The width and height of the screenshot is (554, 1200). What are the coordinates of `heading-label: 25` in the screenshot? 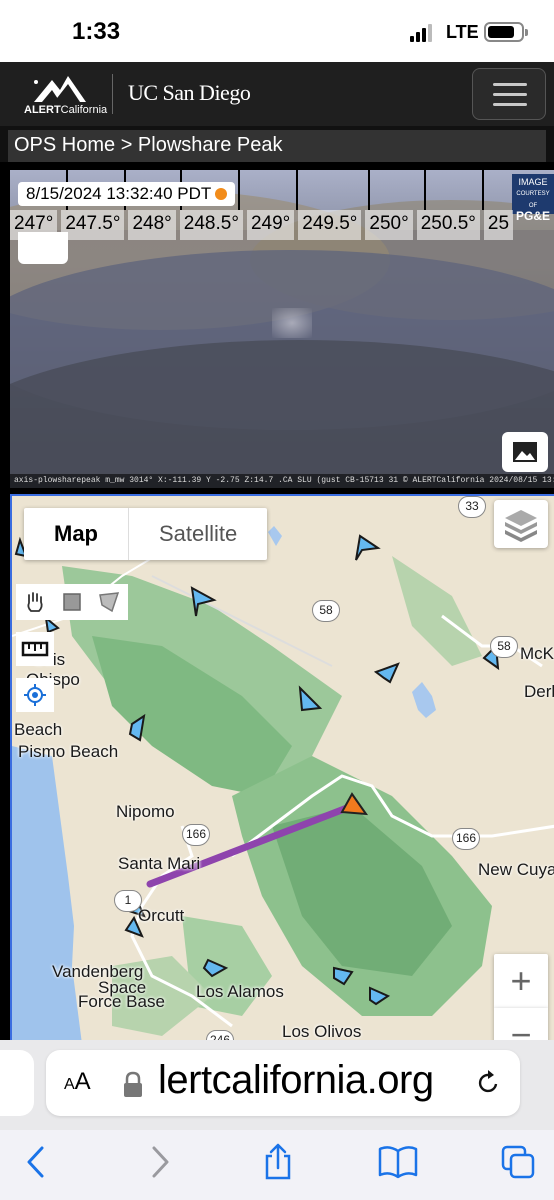 It's located at (498, 225).